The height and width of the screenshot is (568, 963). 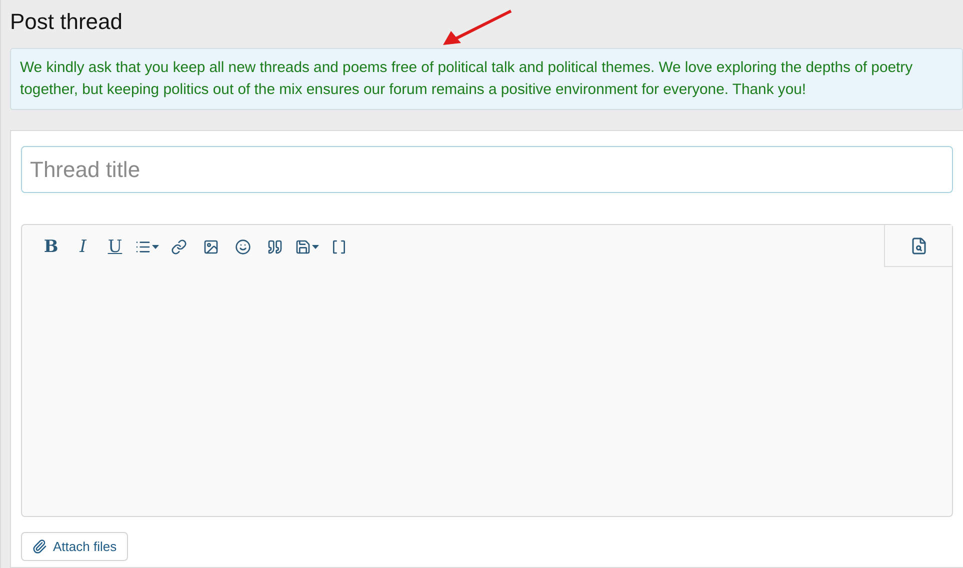 I want to click on preview-icon, so click(x=919, y=245).